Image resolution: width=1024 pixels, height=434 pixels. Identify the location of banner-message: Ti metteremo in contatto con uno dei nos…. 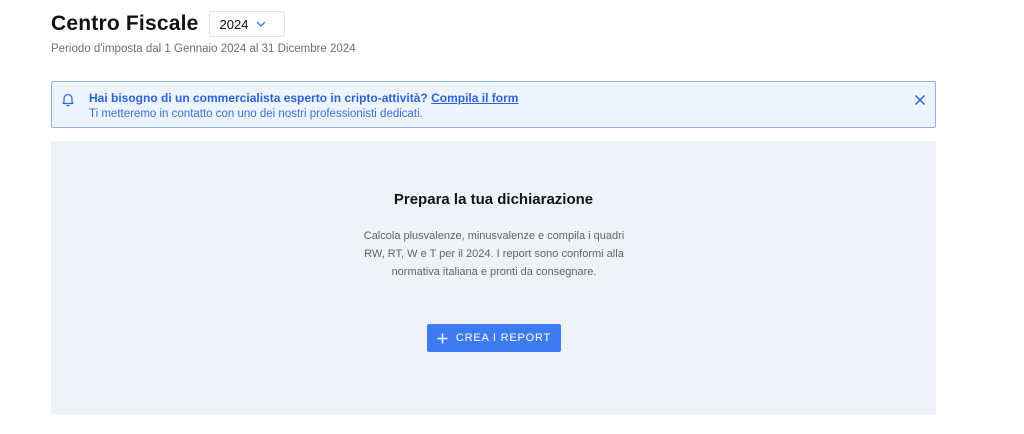
(256, 114).